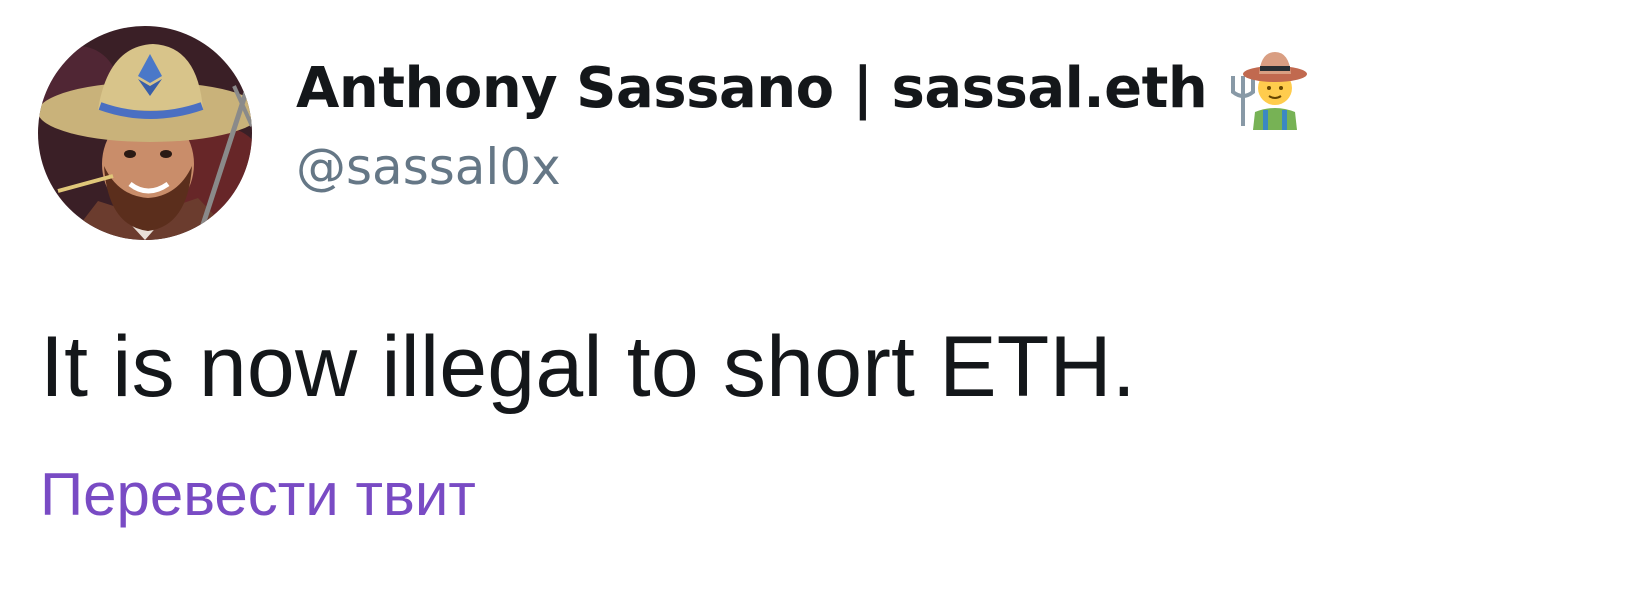  Describe the element at coordinates (1271, 88) in the screenshot. I see `farmer-icon` at that location.